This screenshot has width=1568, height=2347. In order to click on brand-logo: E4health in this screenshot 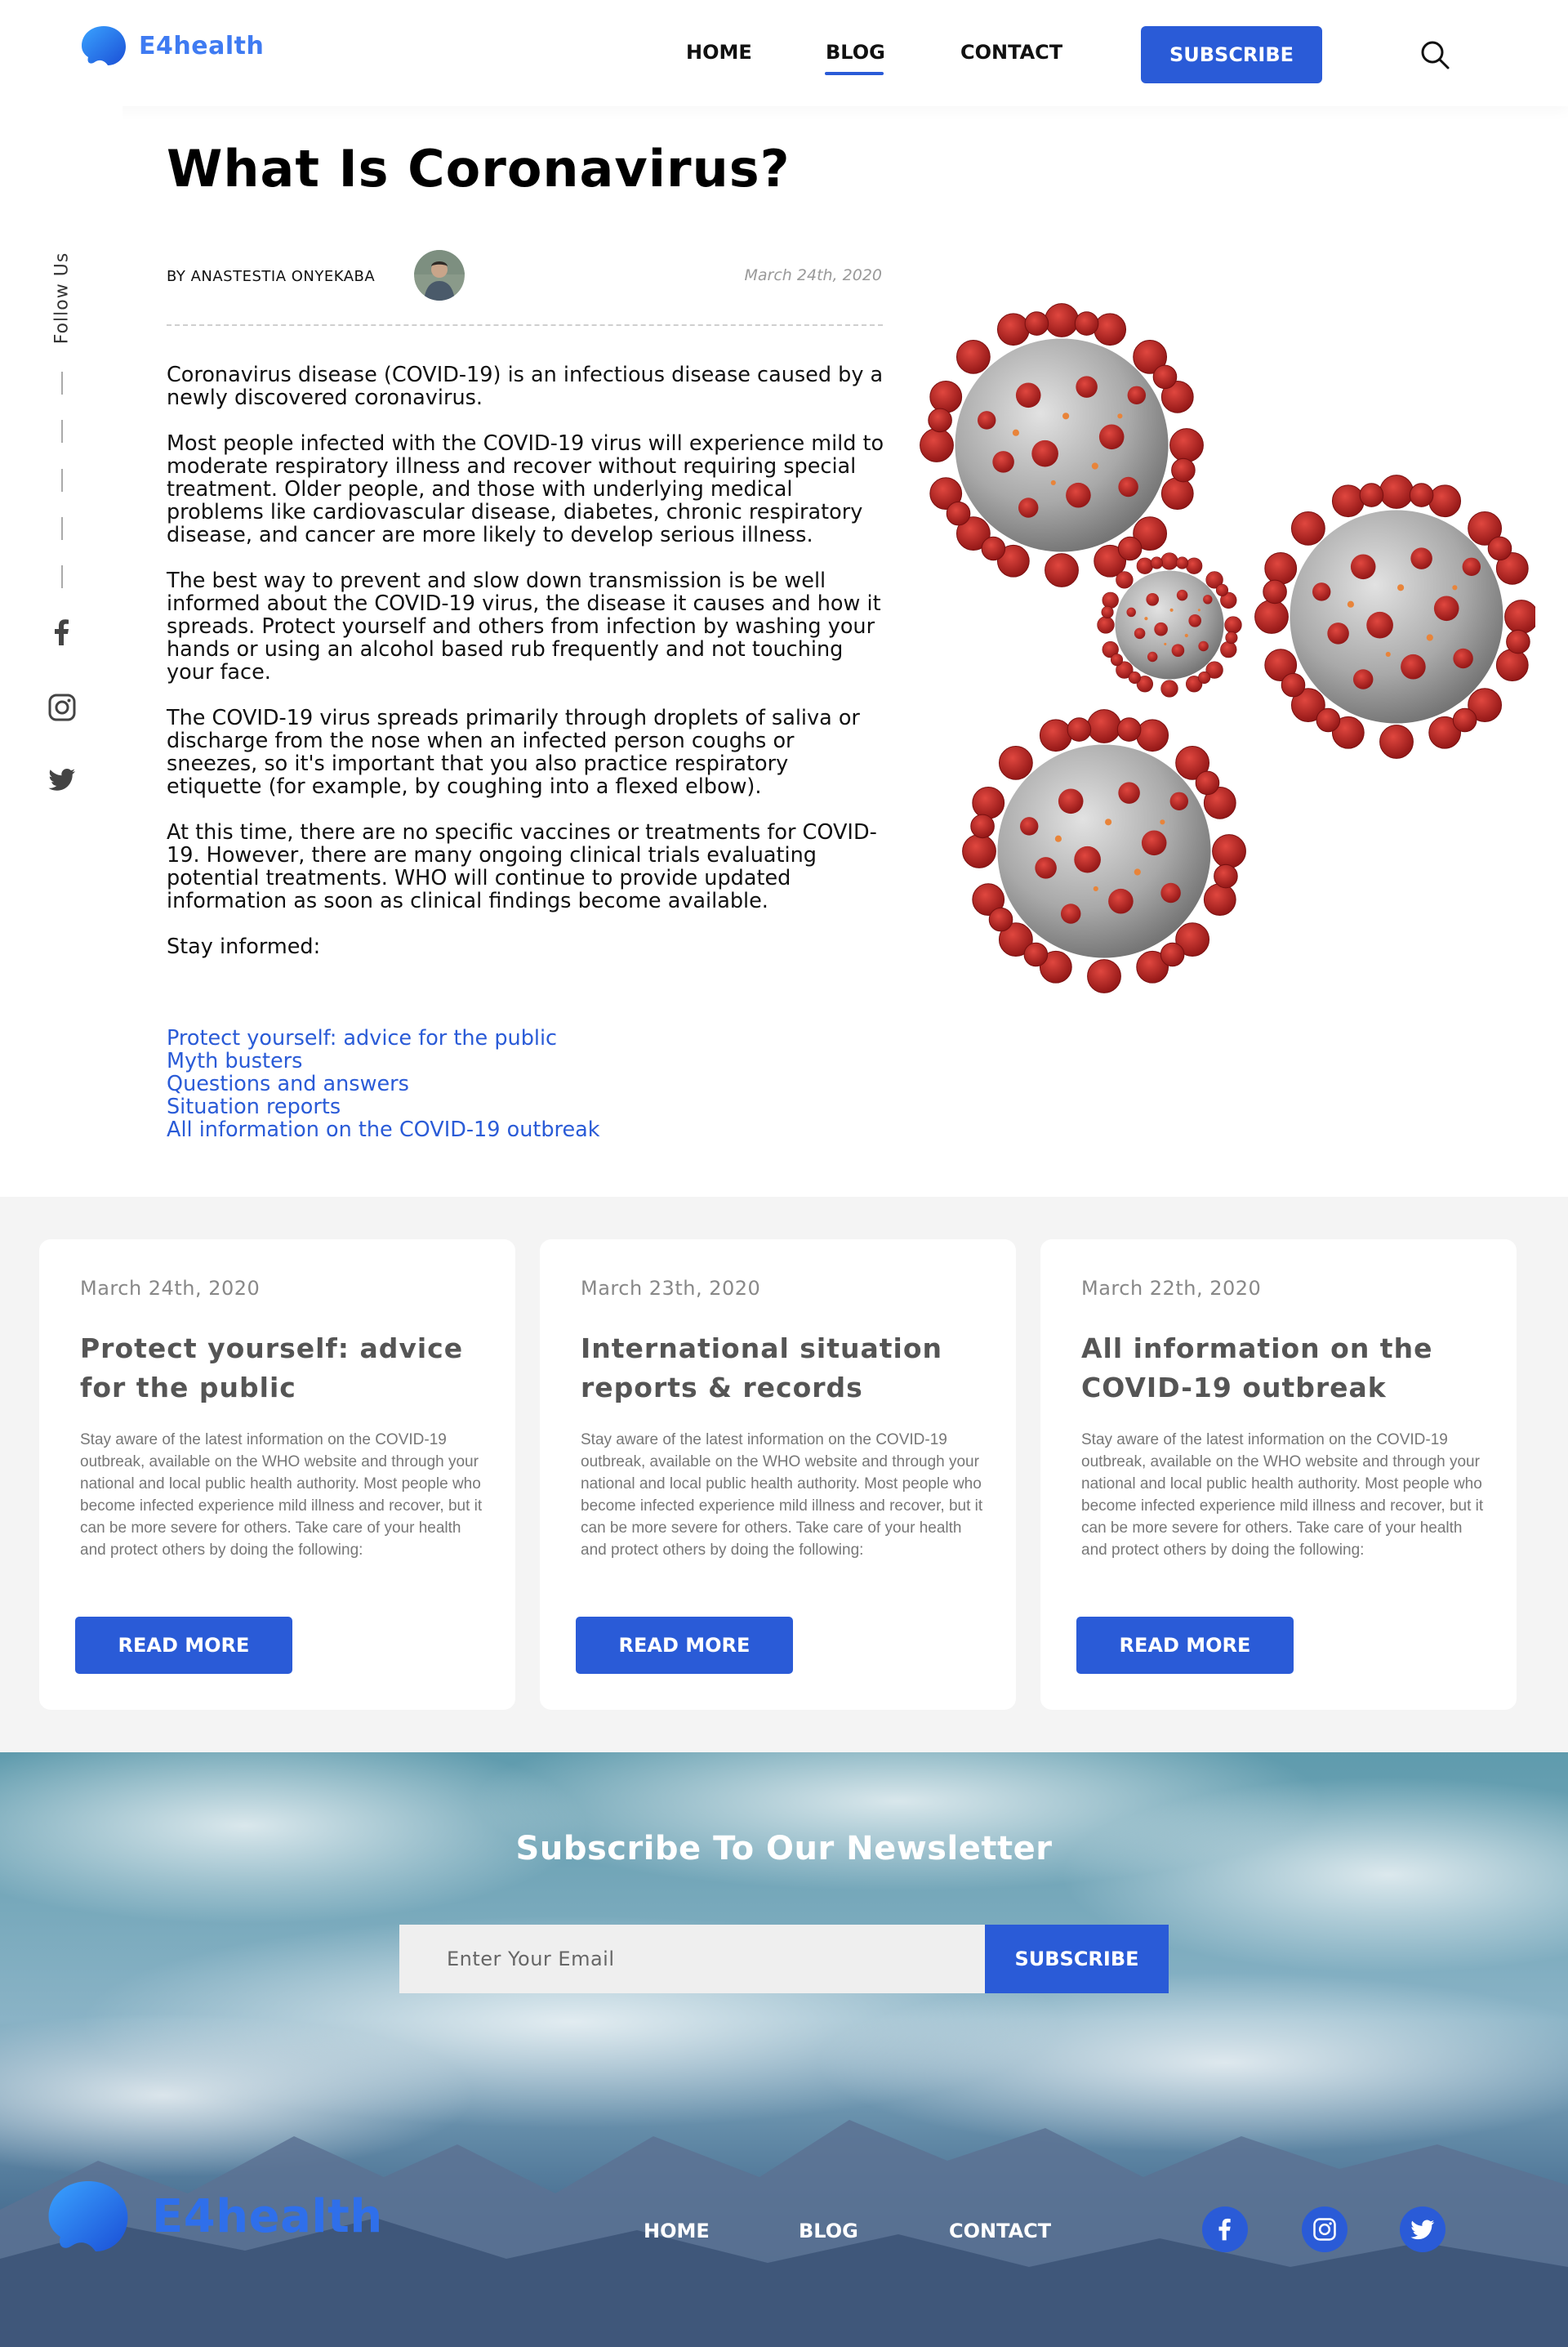, I will do `click(172, 46)`.